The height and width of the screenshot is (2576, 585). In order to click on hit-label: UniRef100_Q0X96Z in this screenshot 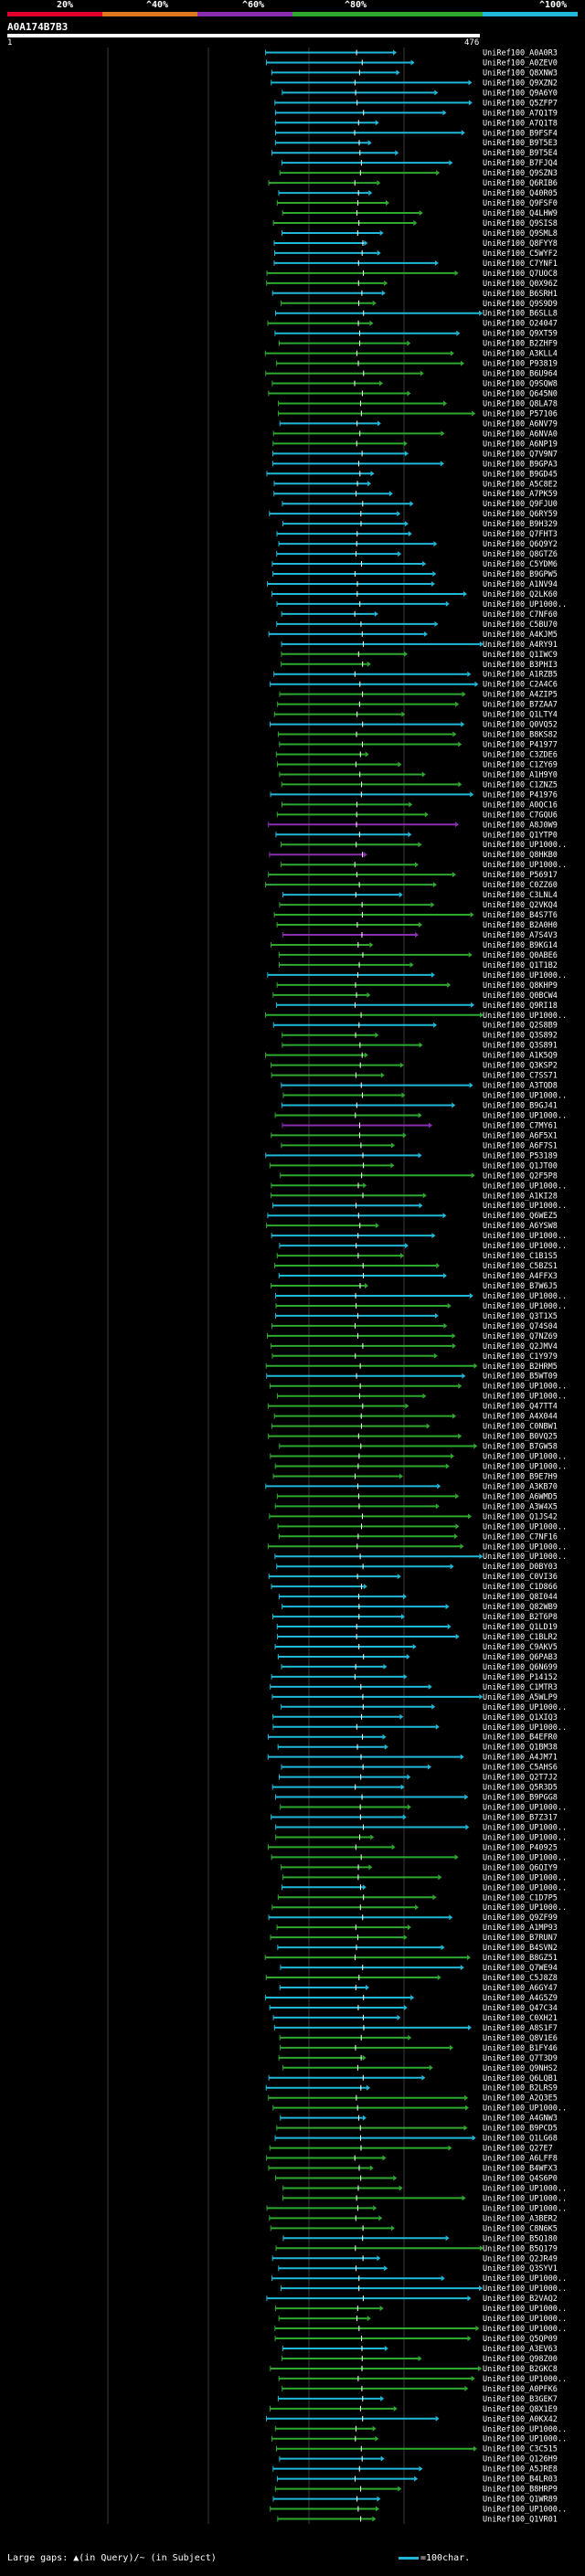, I will do `click(520, 284)`.